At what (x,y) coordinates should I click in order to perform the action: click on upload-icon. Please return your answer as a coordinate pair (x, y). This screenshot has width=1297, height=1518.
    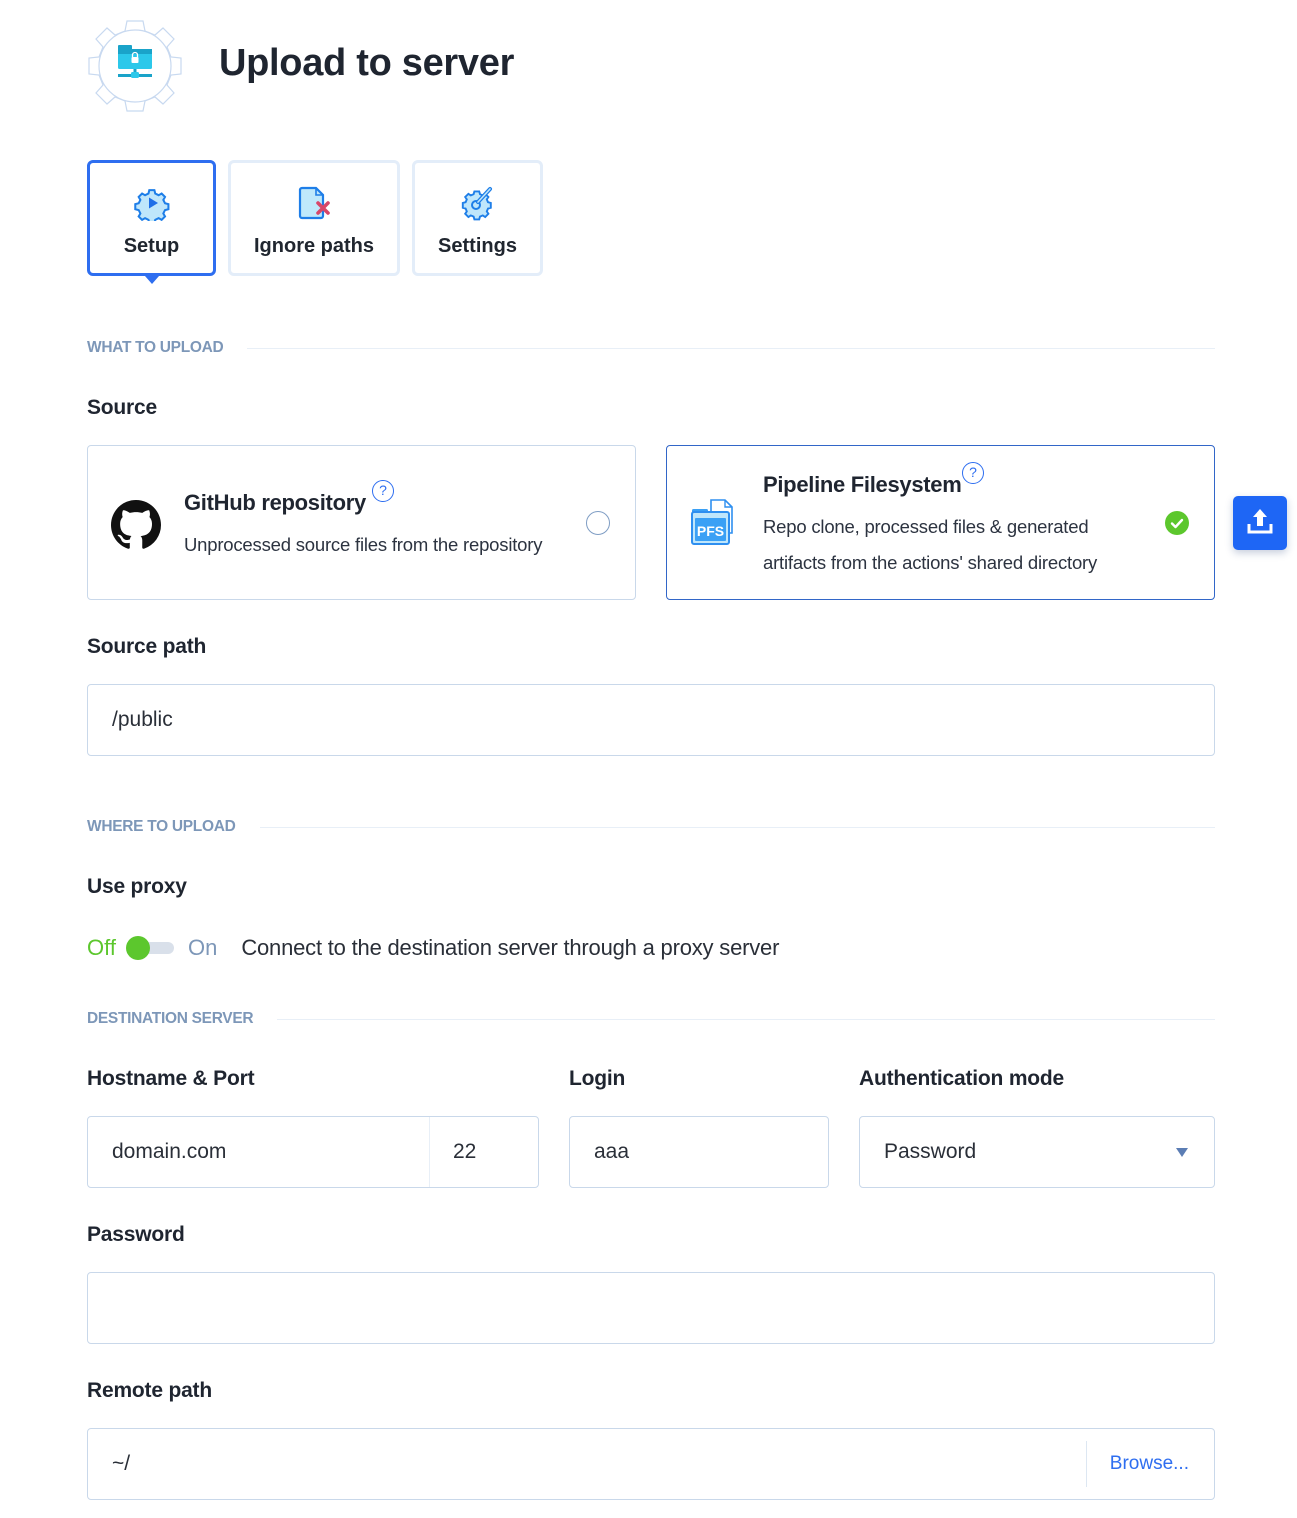
    Looking at the image, I should click on (1260, 523).